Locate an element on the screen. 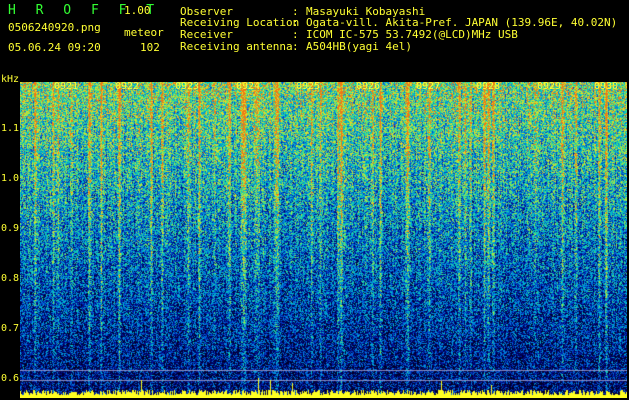 The height and width of the screenshot is (400, 629). y-tick: 1.0 is located at coordinates (10, 178).